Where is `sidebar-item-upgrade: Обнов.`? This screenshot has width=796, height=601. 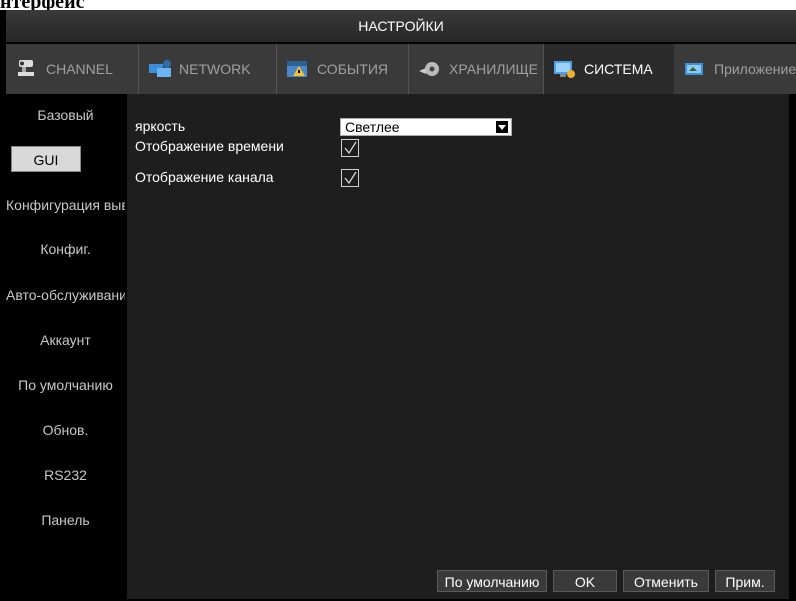
sidebar-item-upgrade: Обнов. is located at coordinates (65, 430).